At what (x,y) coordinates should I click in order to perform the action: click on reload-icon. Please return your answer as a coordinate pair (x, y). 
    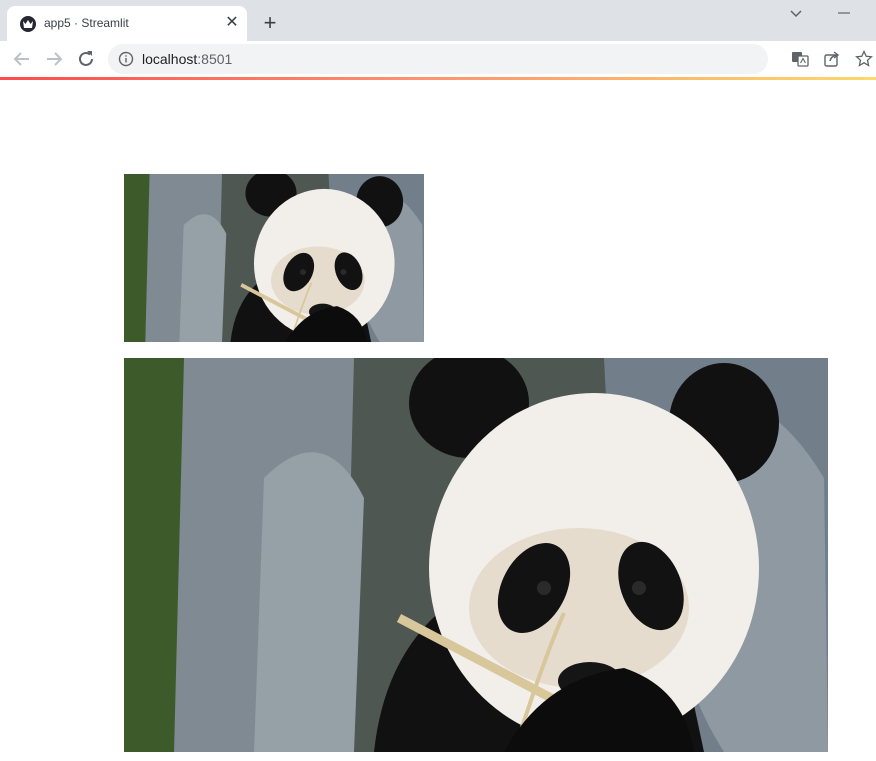
    Looking at the image, I should click on (86, 59).